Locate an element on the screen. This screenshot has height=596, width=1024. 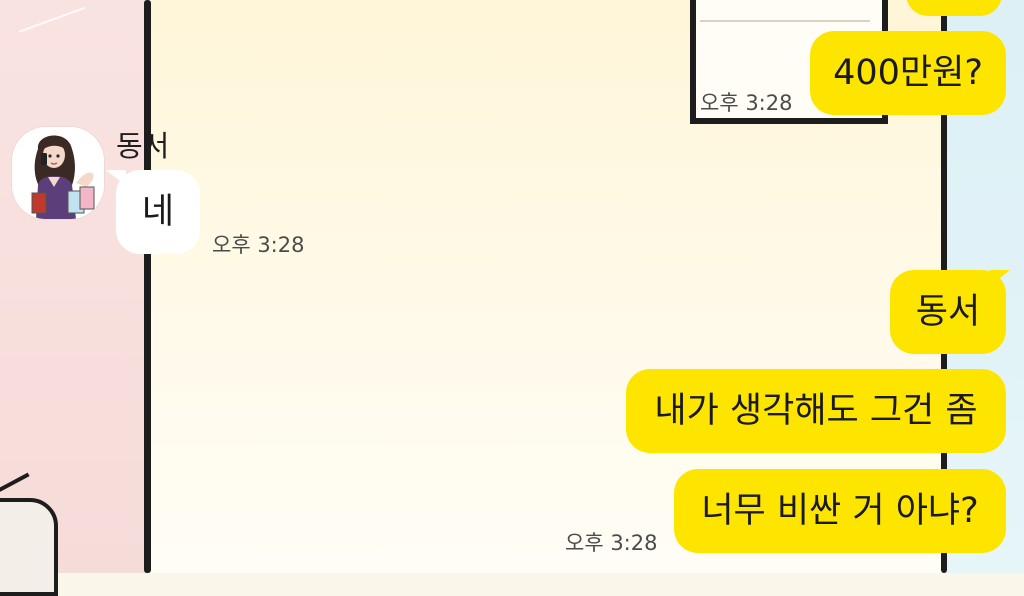
outgoing-message-text: 동서 is located at coordinates (948, 312).